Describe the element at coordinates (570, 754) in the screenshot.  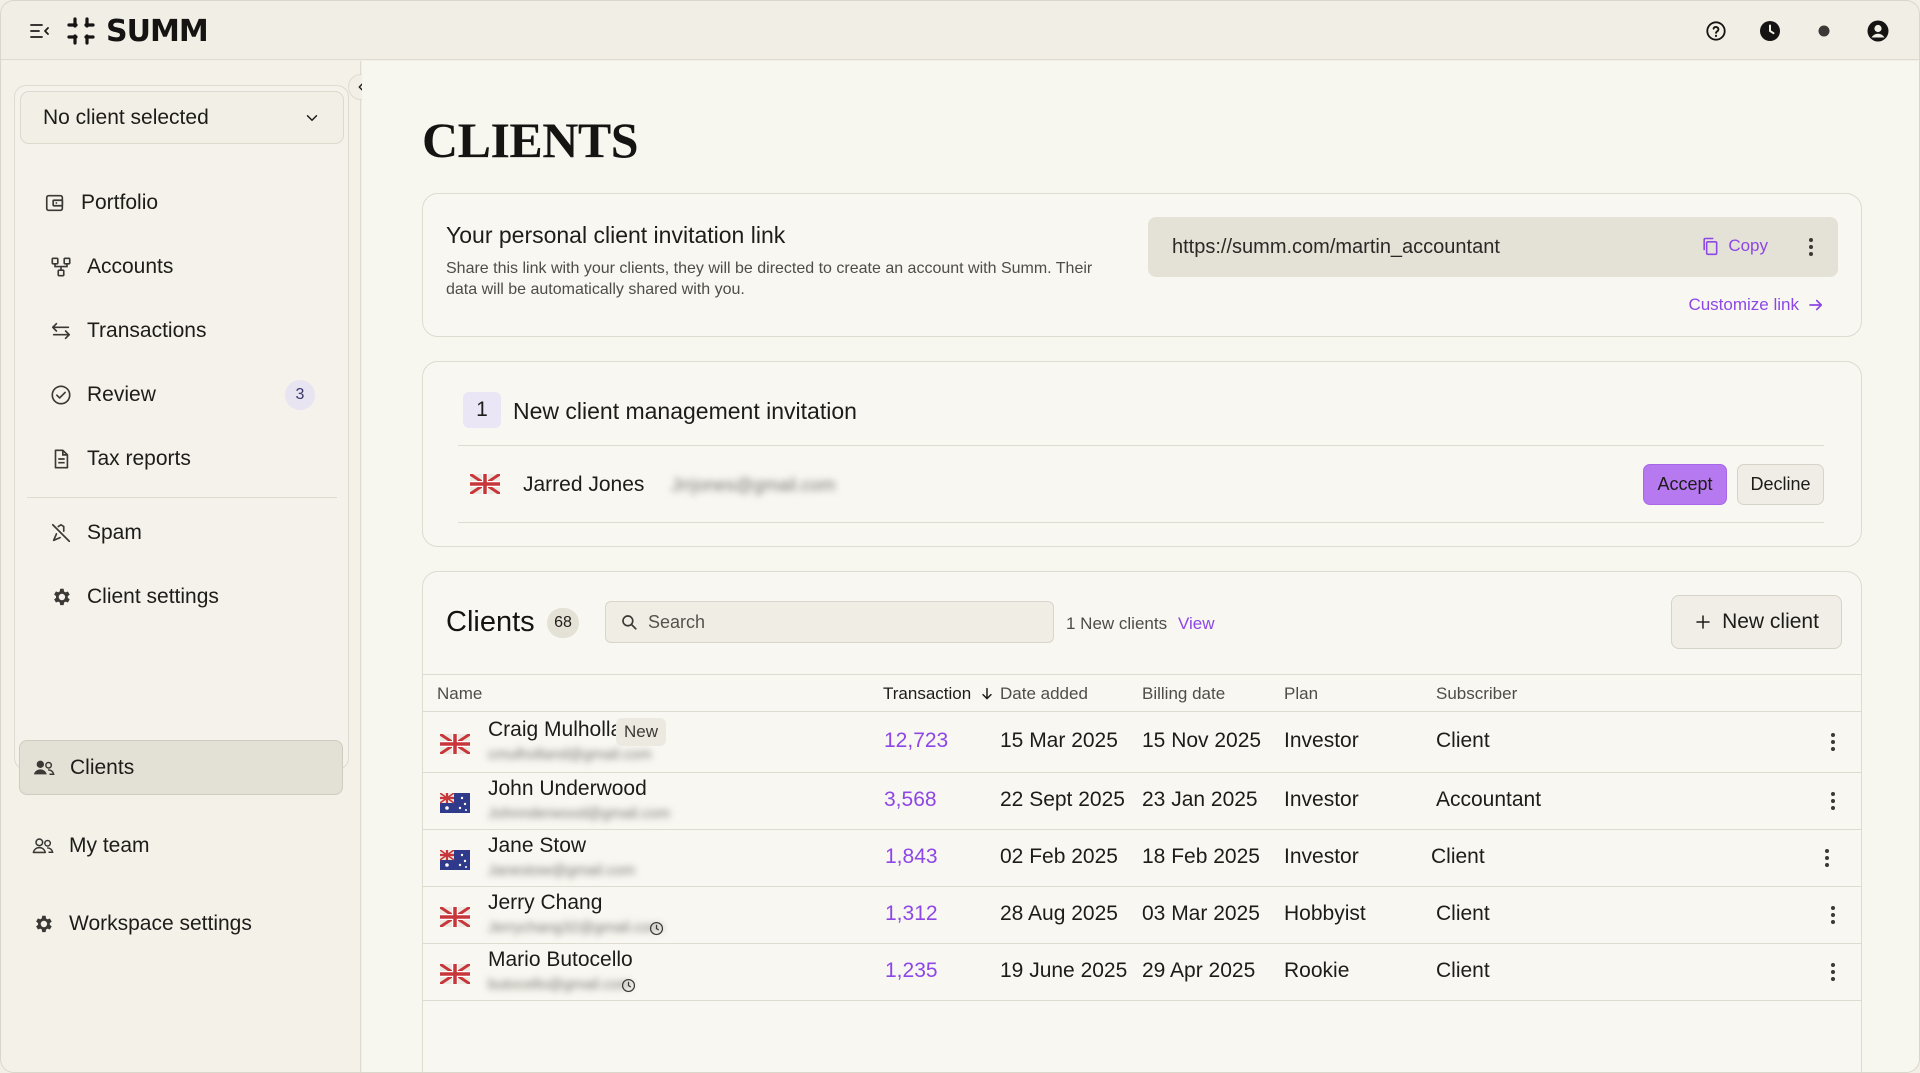
I see `client-email: cmulholland@gmail.com` at that location.